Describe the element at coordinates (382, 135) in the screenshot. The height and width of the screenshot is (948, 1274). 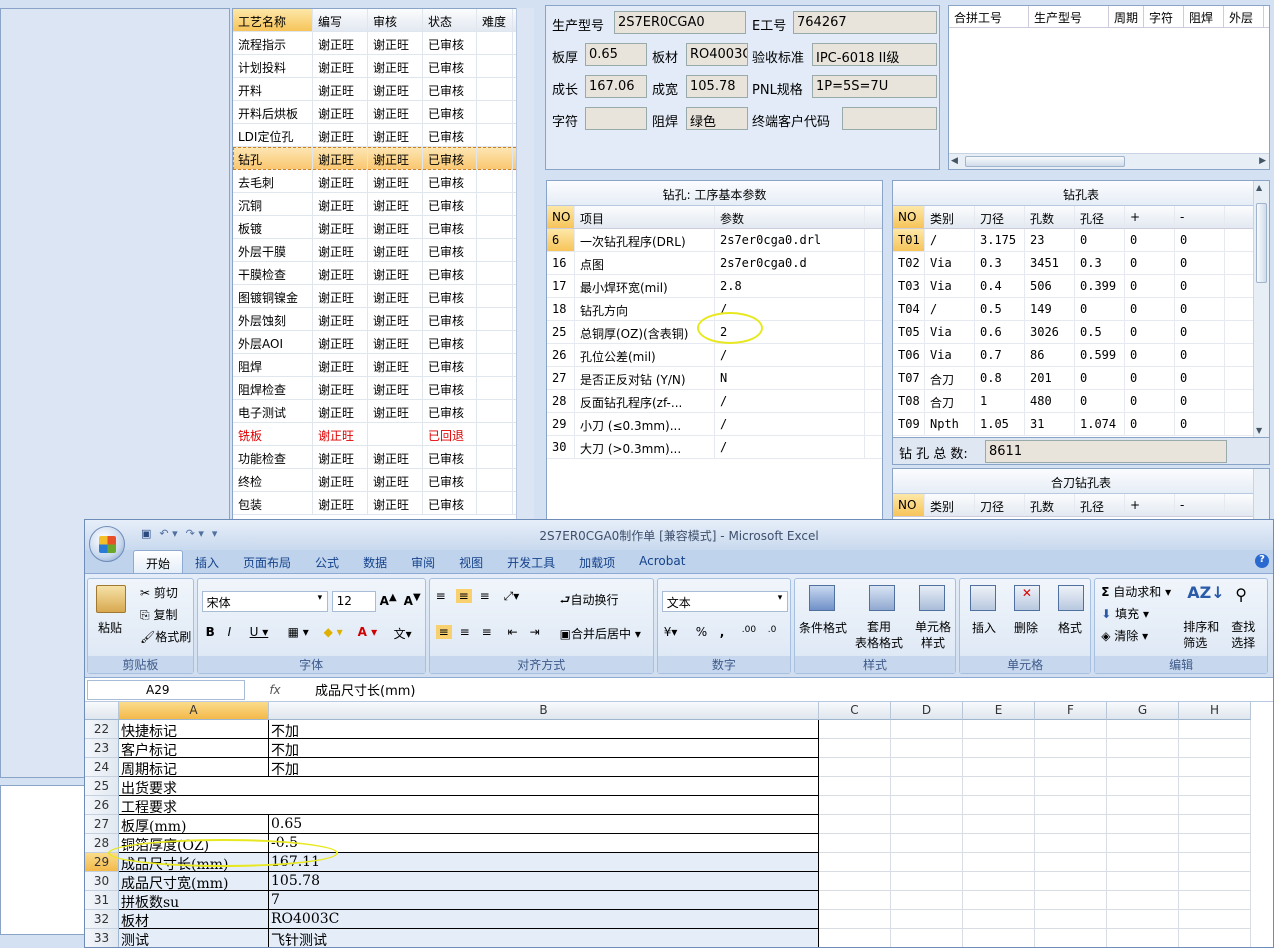
I see `table-row: LDI定位孔 谢正旺 谢正旺 已审核` at that location.